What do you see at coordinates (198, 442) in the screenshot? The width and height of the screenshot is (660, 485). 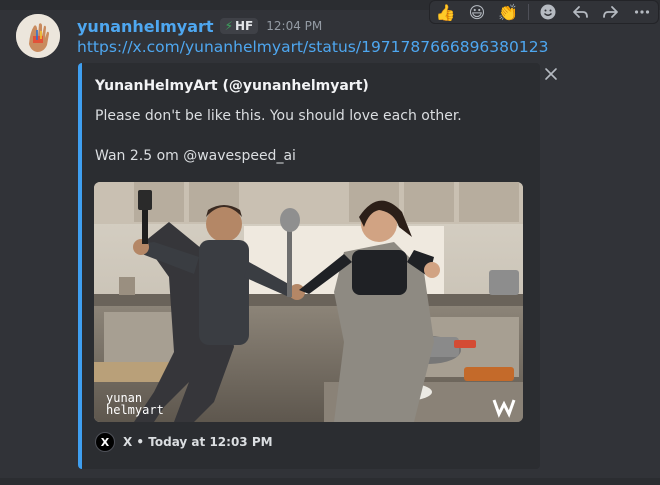 I see `embed-footer-text: X • Today at 12:03 PM` at bounding box center [198, 442].